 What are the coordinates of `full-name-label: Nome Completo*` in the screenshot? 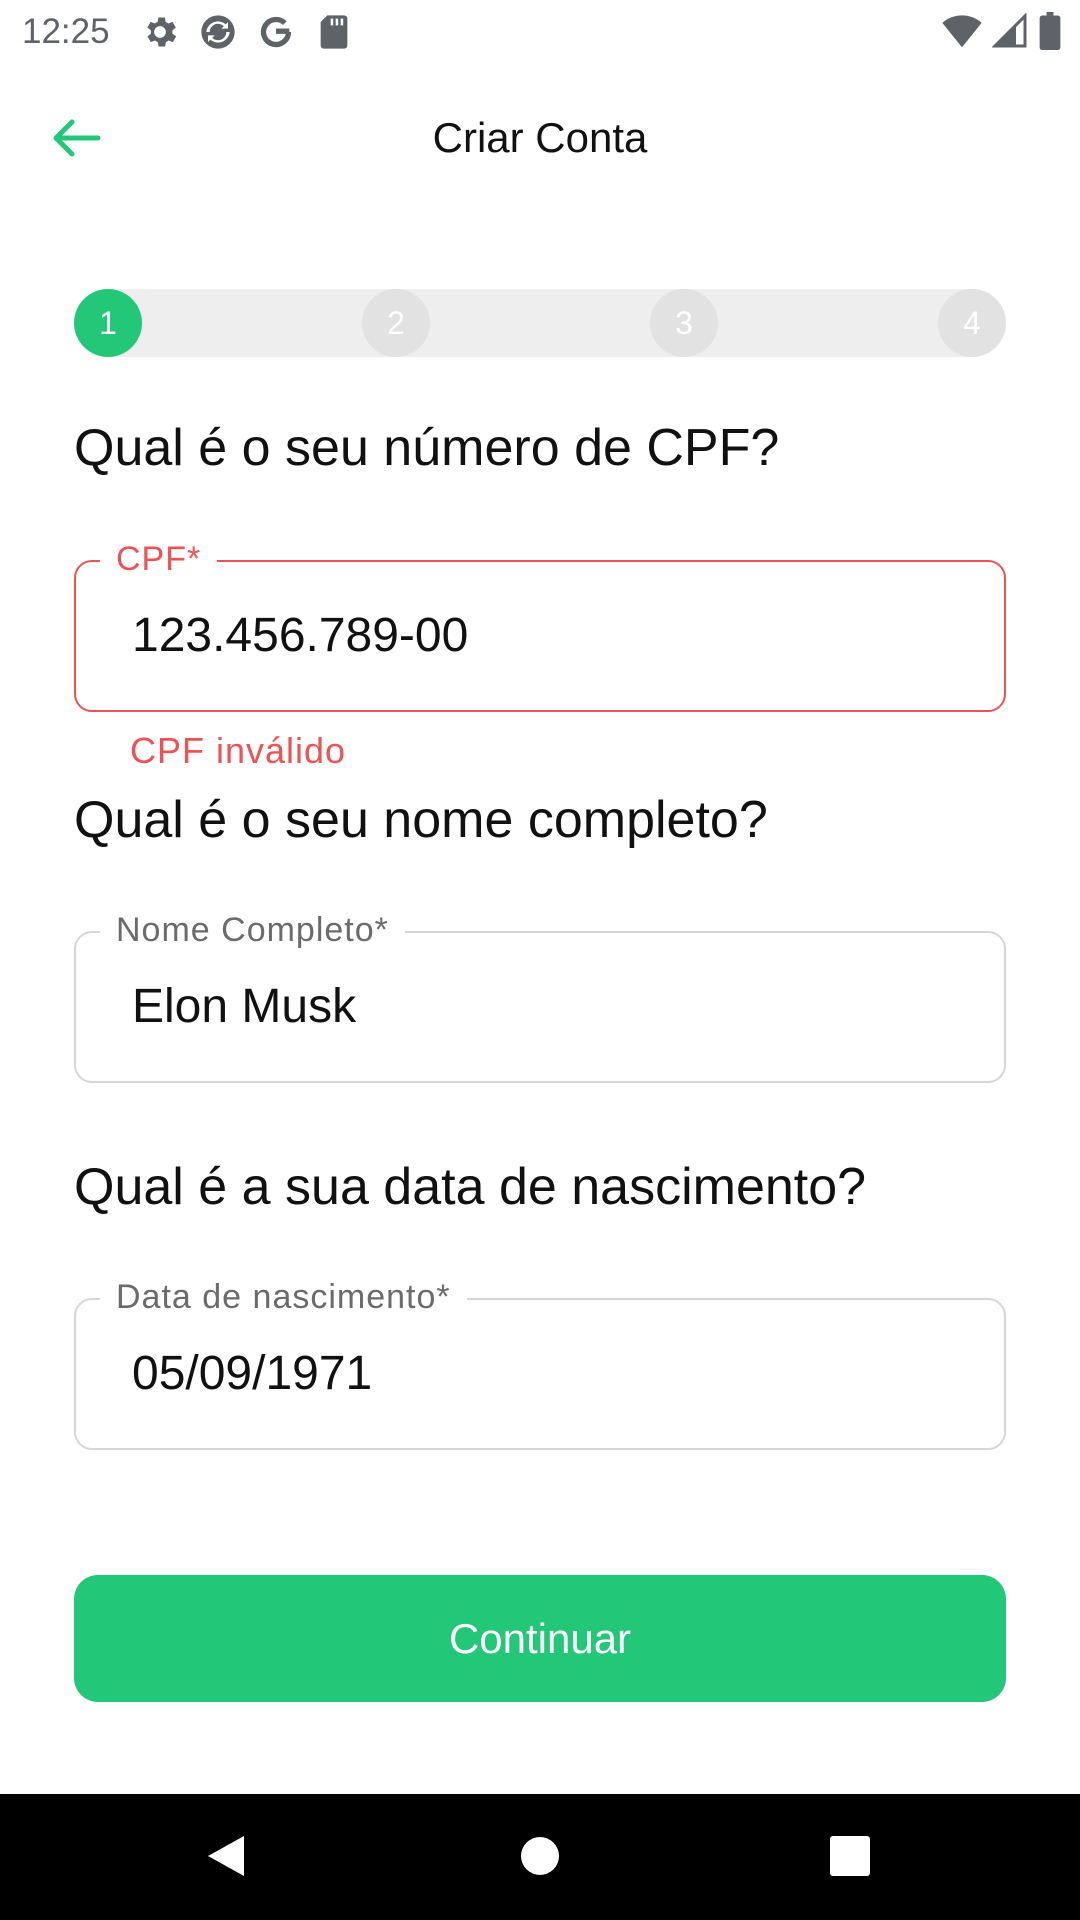 It's located at (252, 930).